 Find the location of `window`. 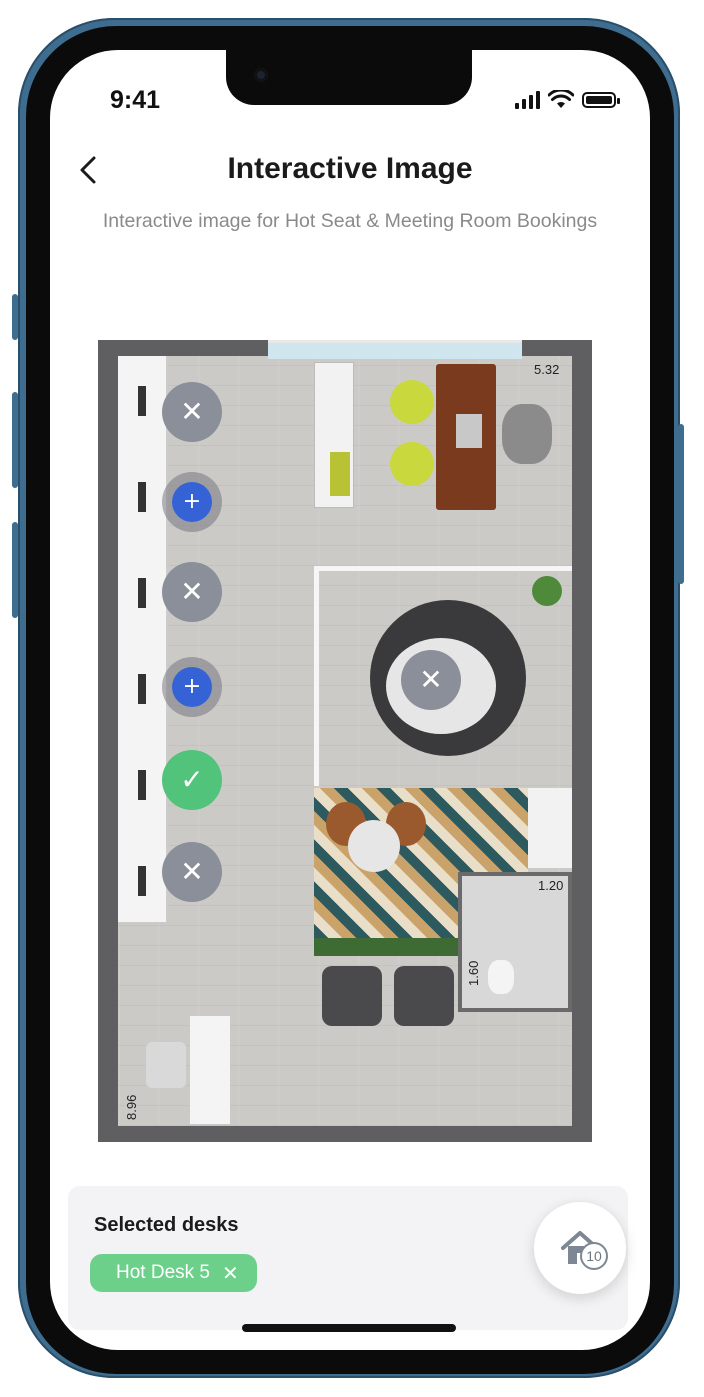

window is located at coordinates (395, 349).